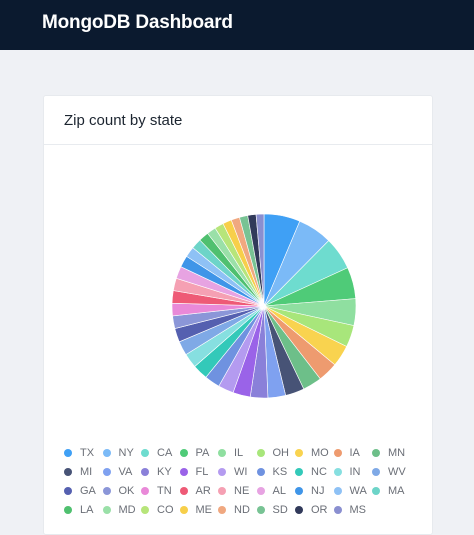 The image size is (474, 535). Describe the element at coordinates (397, 453) in the screenshot. I see `legend-label: MN` at that location.